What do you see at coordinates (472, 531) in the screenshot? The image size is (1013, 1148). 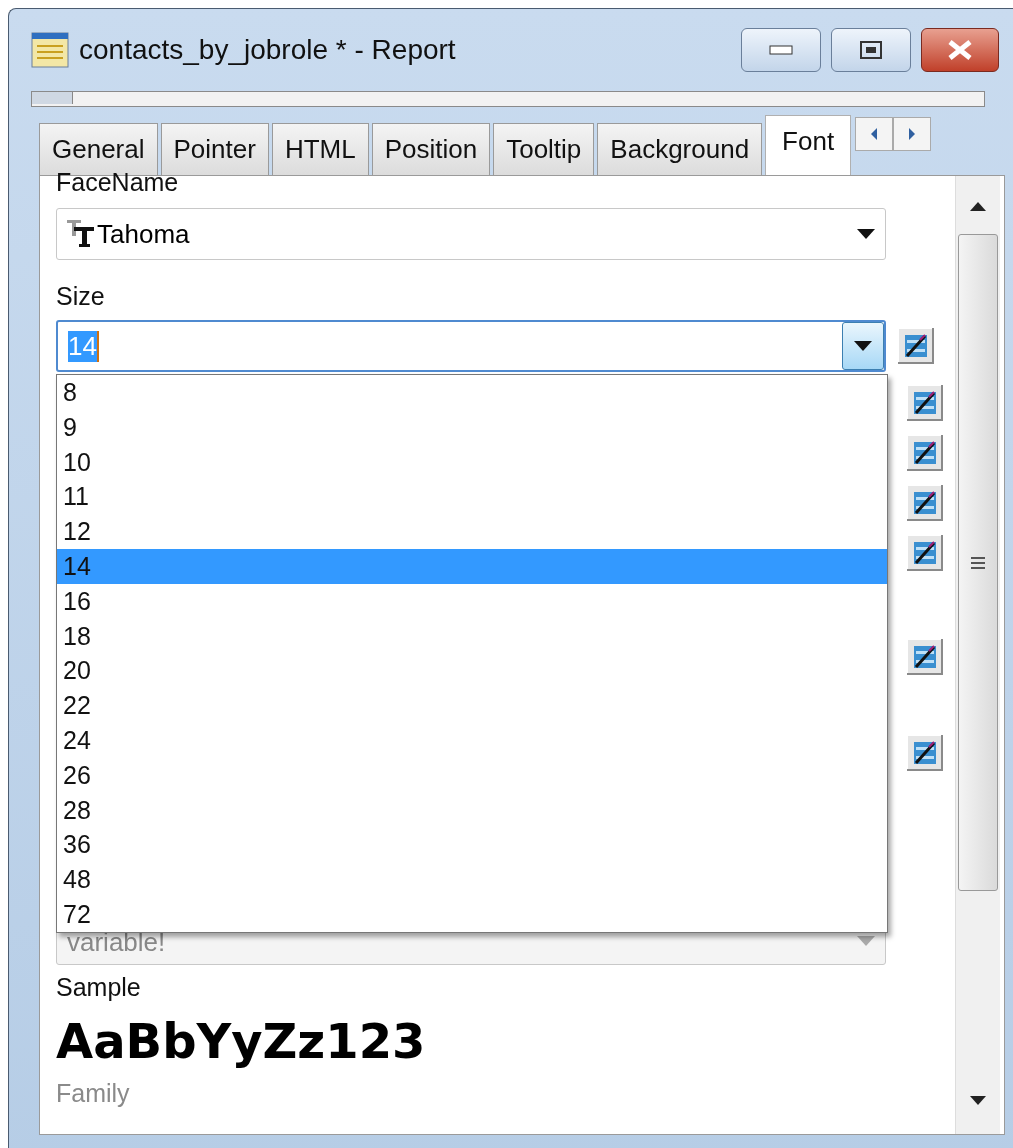 I see `size-option: 12` at bounding box center [472, 531].